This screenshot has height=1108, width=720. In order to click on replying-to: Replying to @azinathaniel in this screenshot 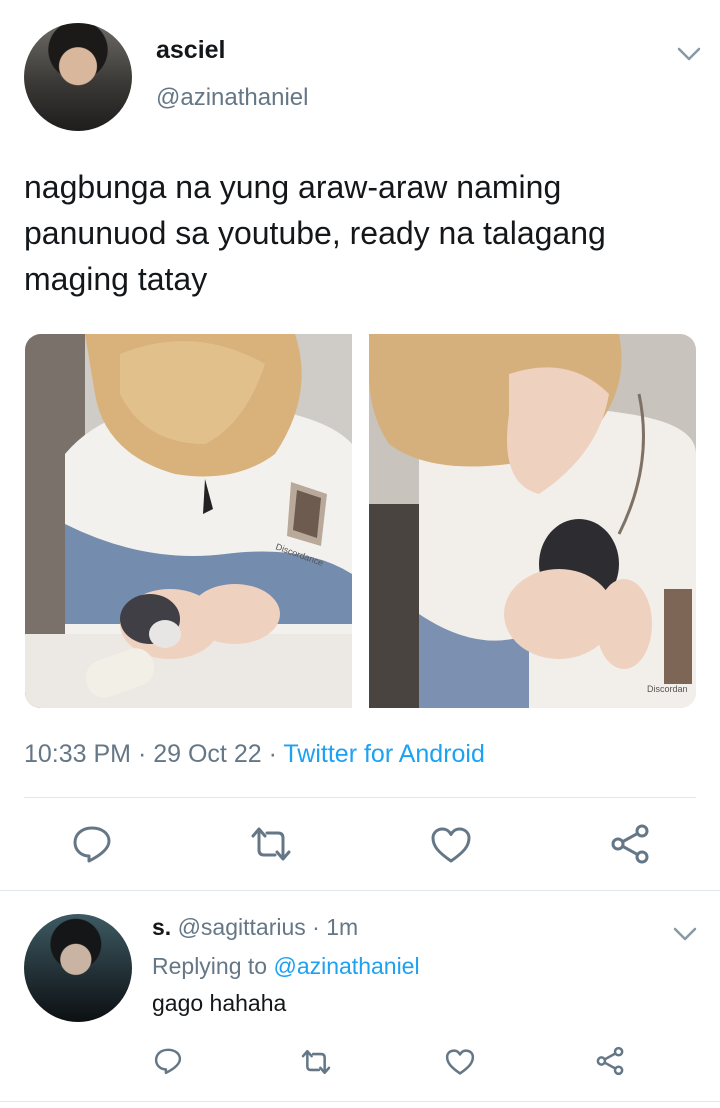, I will do `click(286, 966)`.